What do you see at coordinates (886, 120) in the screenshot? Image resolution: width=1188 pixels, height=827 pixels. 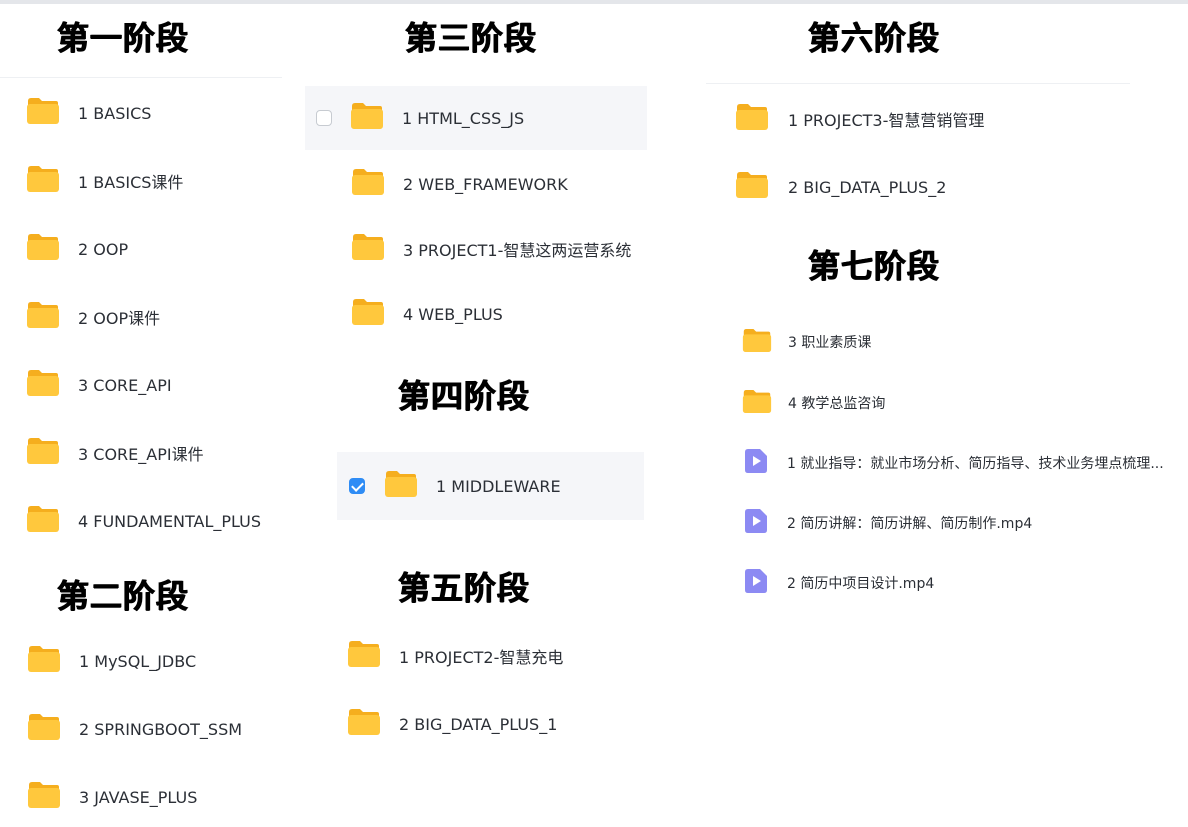 I see `folder-name: 1 PROJECT3-智慧营销管理` at bounding box center [886, 120].